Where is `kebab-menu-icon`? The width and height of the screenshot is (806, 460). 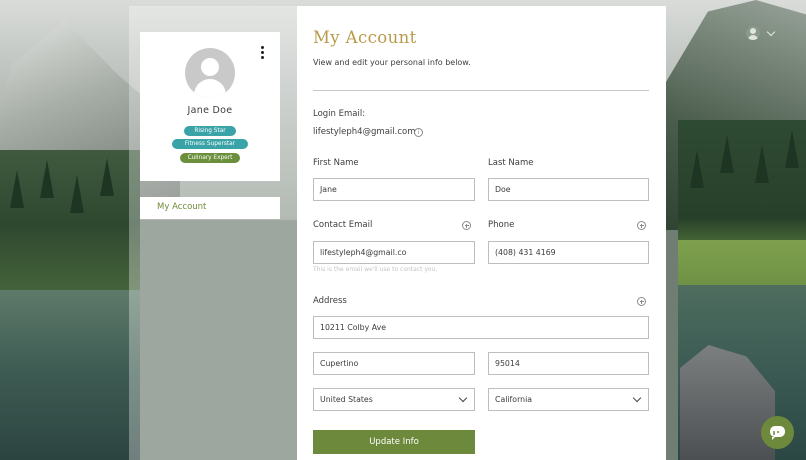 kebab-menu-icon is located at coordinates (262, 53).